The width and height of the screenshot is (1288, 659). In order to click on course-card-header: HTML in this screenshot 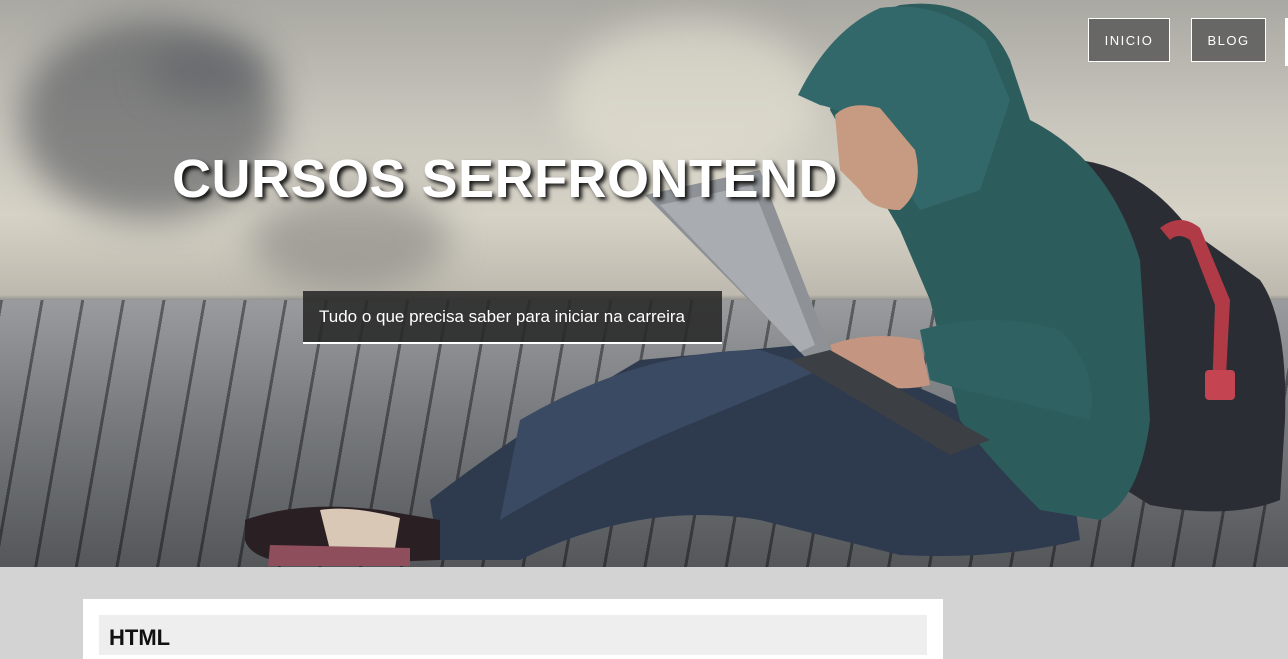, I will do `click(513, 635)`.